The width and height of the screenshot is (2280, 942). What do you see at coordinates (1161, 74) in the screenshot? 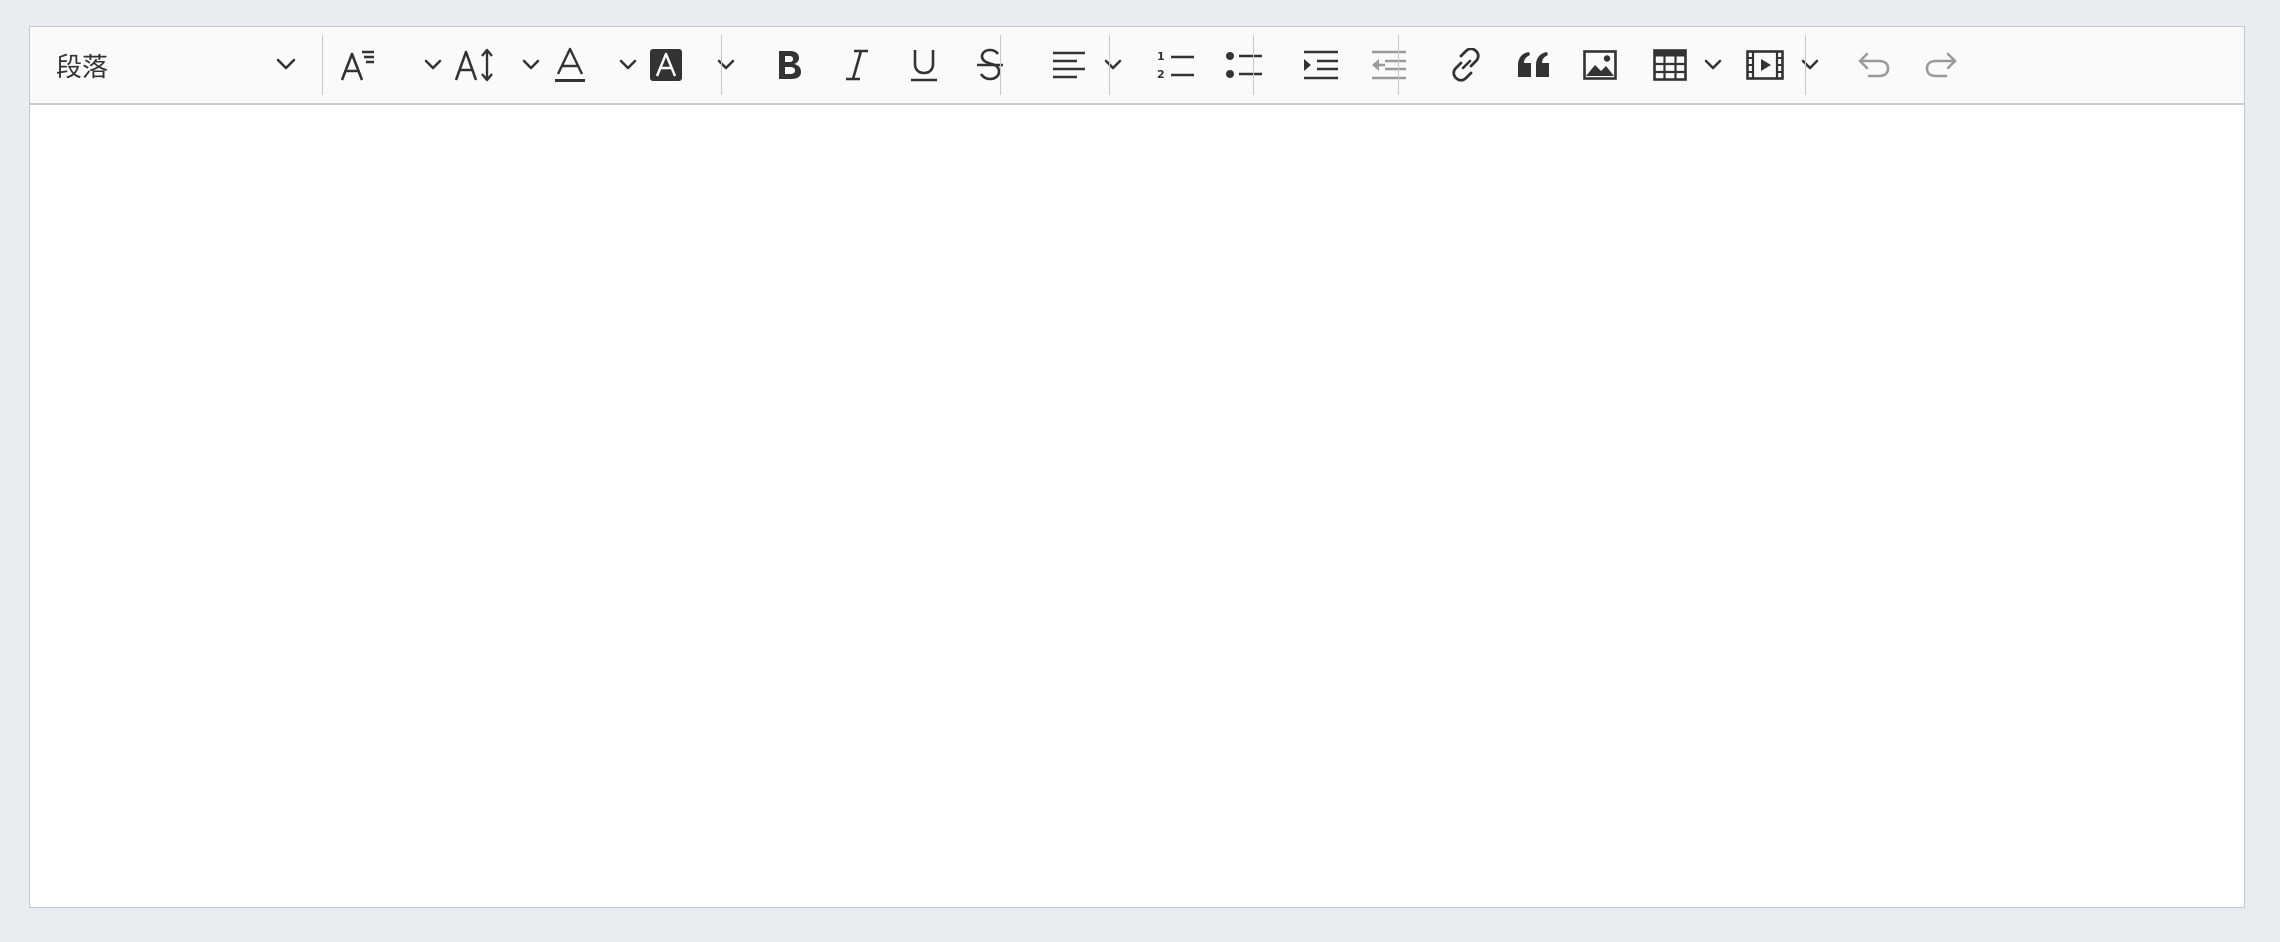
I see `svg-text: 2` at bounding box center [1161, 74].